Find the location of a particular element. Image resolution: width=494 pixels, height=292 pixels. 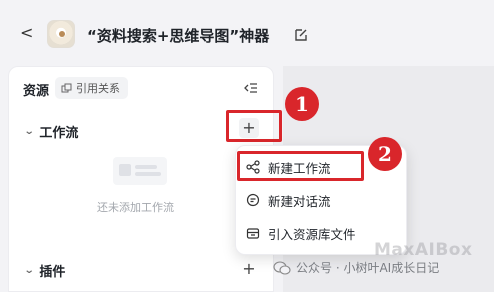

annotation-badge-2: 2 is located at coordinates (385, 154).